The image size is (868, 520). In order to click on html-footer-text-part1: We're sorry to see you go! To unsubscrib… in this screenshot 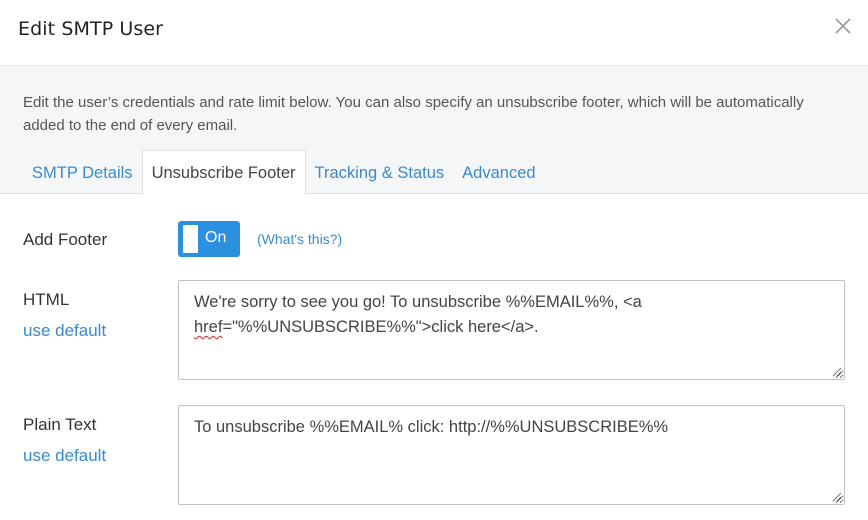, I will do `click(420, 302)`.